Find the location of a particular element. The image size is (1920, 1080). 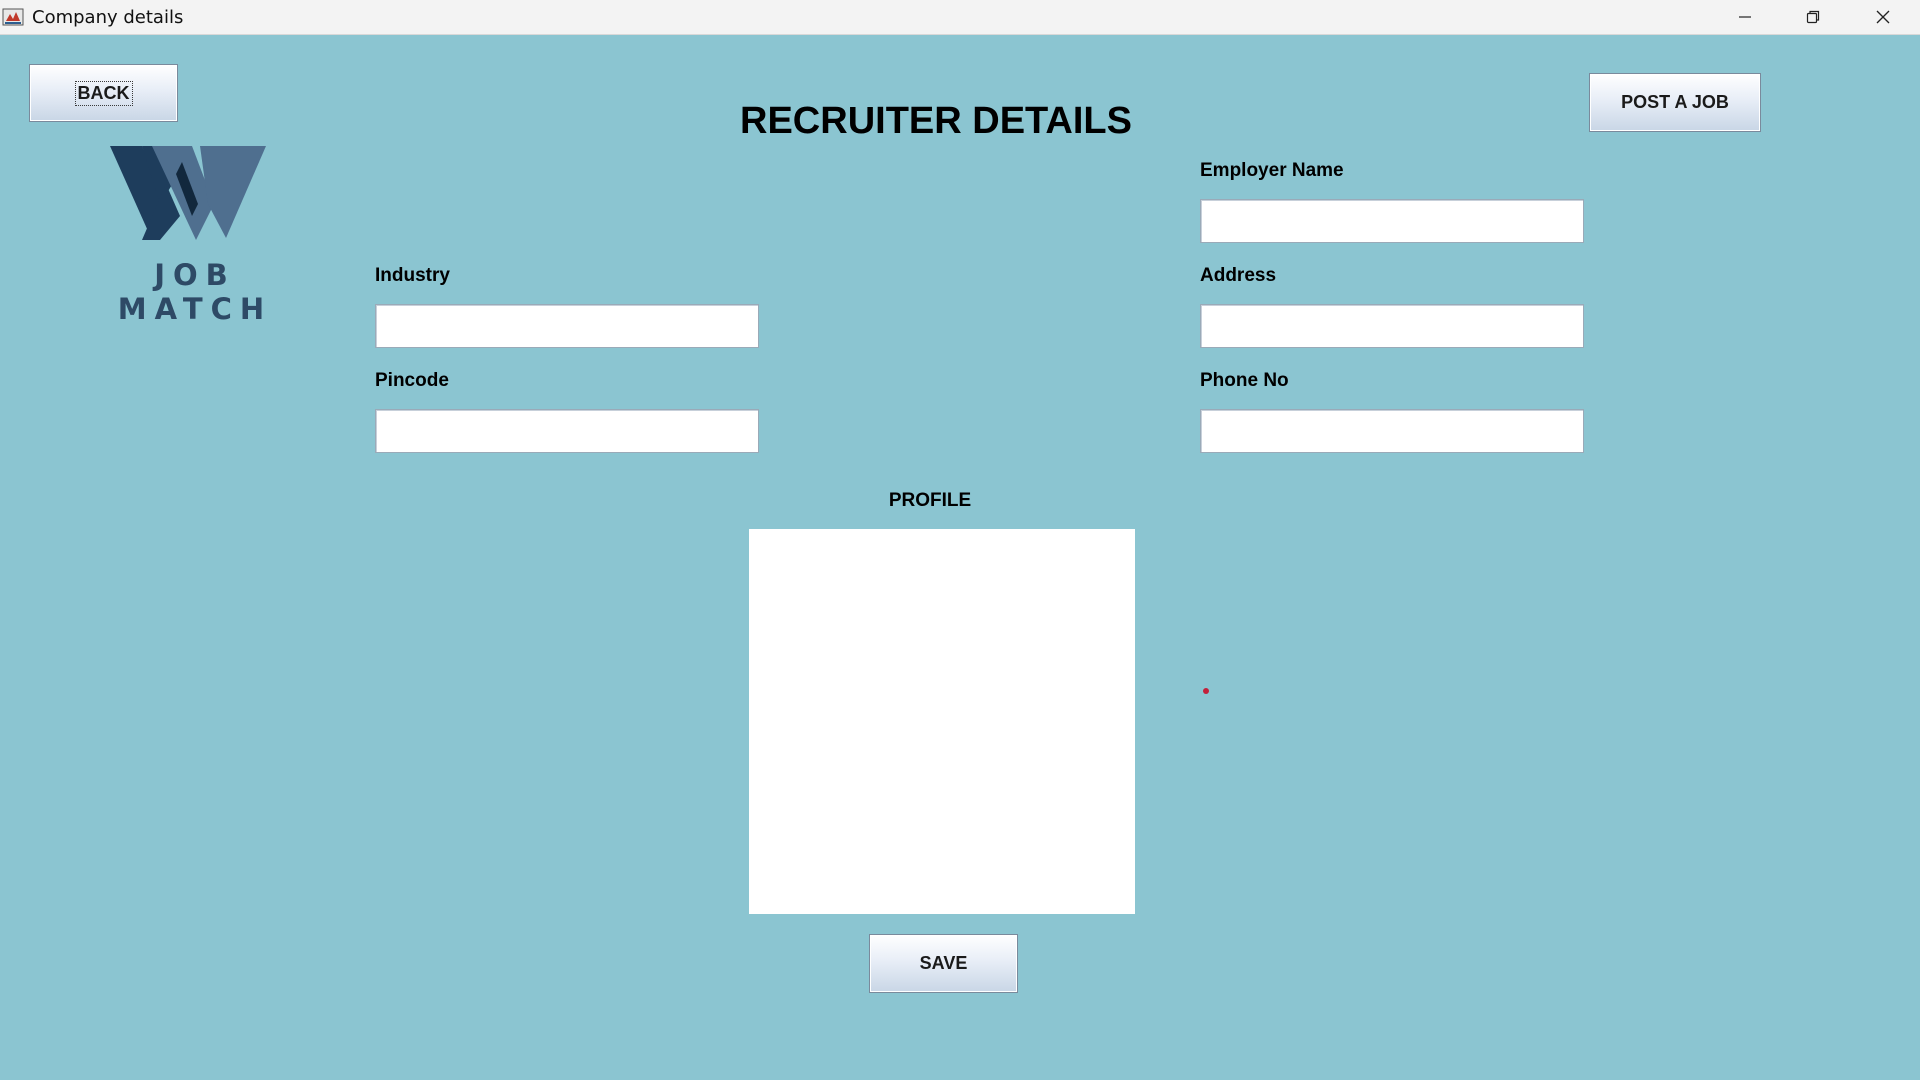

minimize-icon is located at coordinates (1745, 17).